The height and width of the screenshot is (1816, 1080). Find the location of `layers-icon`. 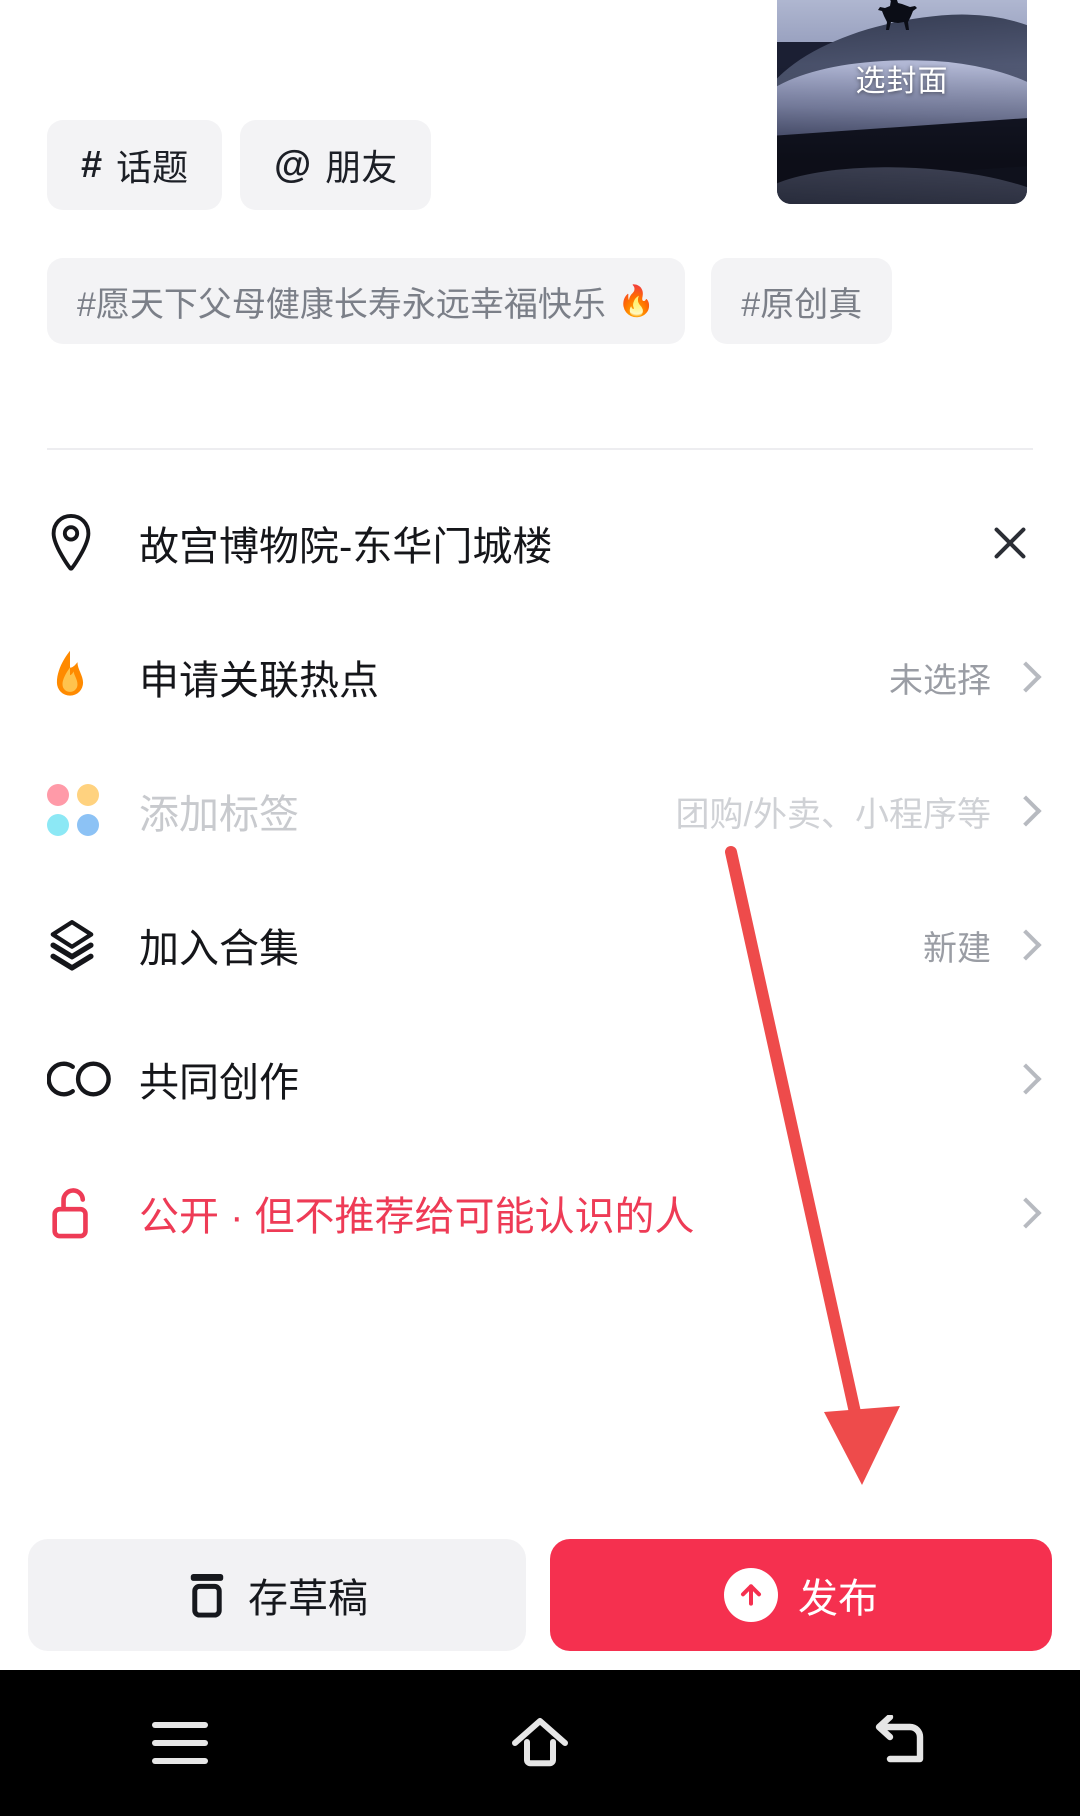

layers-icon is located at coordinates (83, 945).